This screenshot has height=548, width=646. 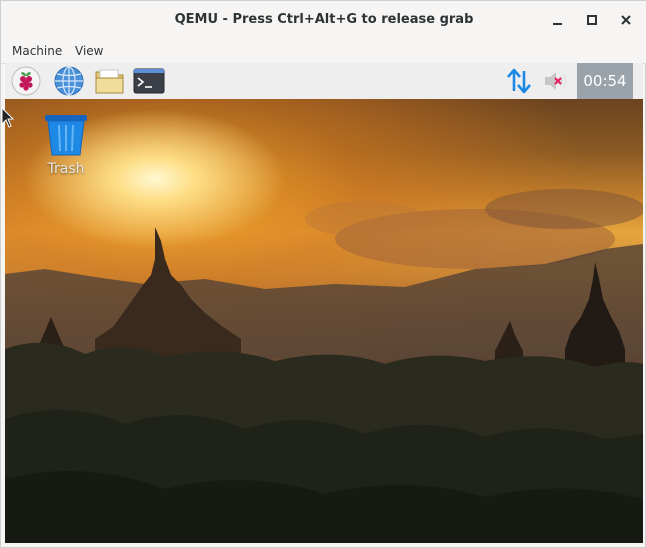 What do you see at coordinates (605, 81) in the screenshot?
I see `clock: 00:54` at bounding box center [605, 81].